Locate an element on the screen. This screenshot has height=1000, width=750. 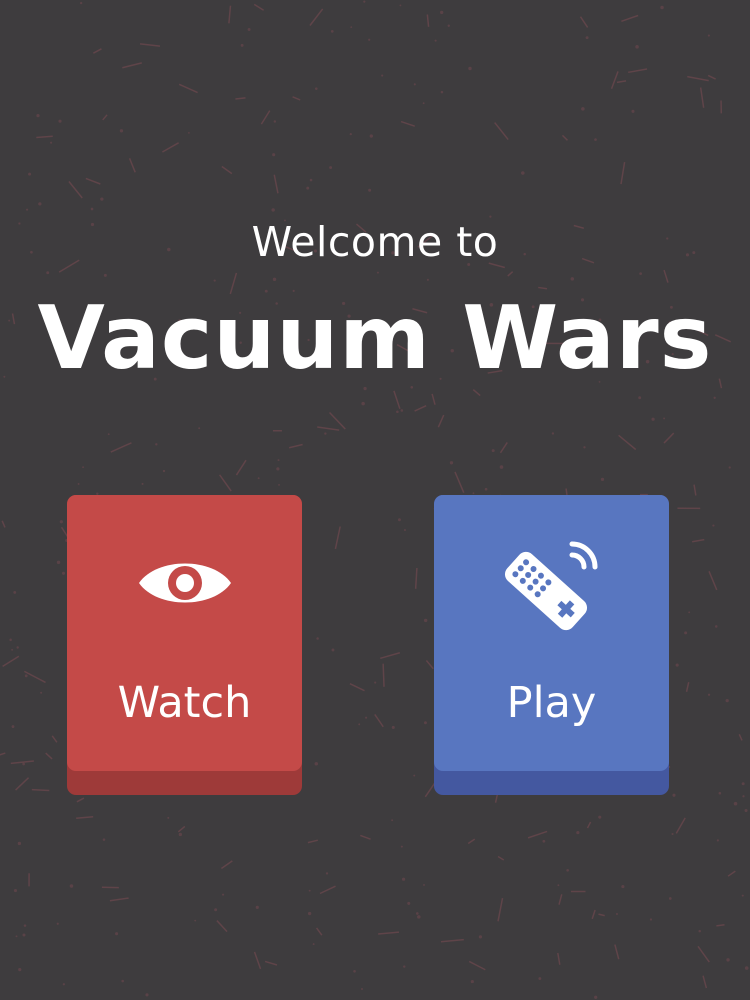
watch-button: Watch is located at coordinates (184, 645).